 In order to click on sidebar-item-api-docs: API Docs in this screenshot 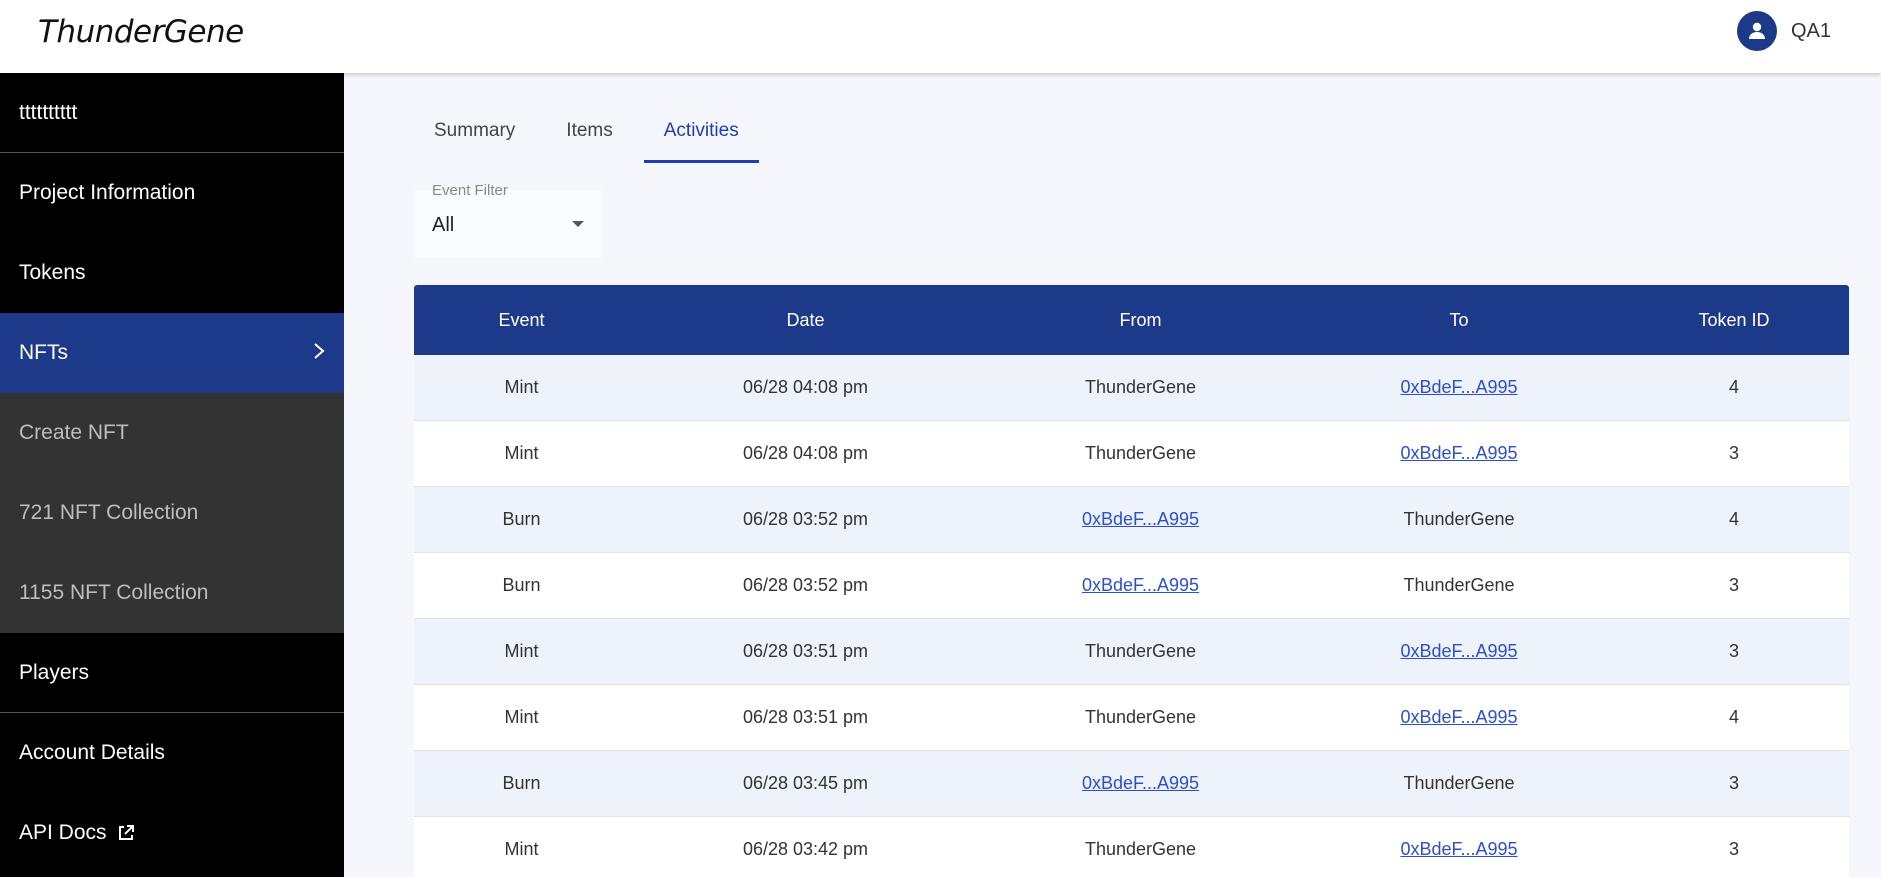, I will do `click(172, 833)`.